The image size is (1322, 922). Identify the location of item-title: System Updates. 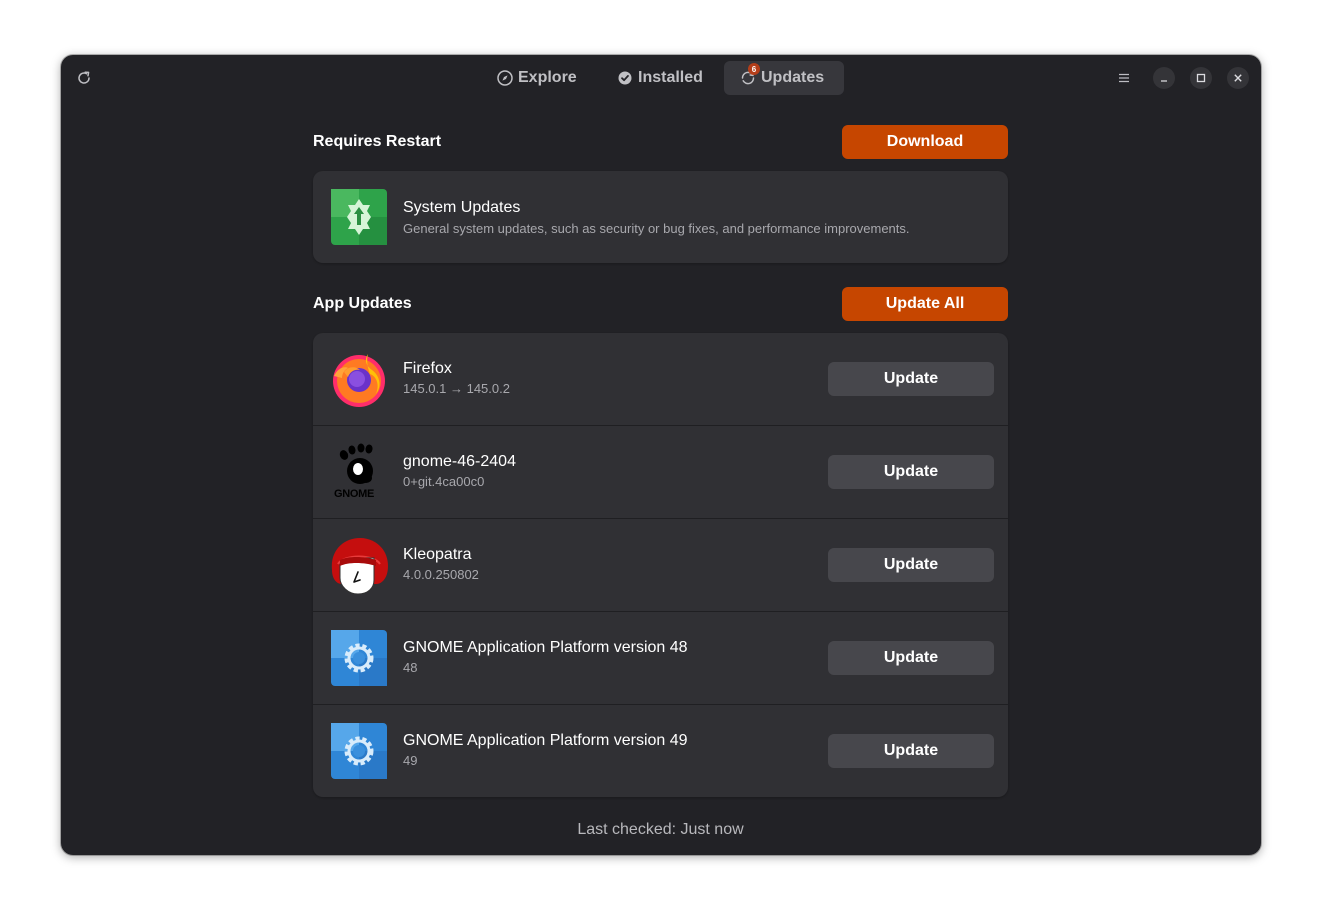
(462, 207).